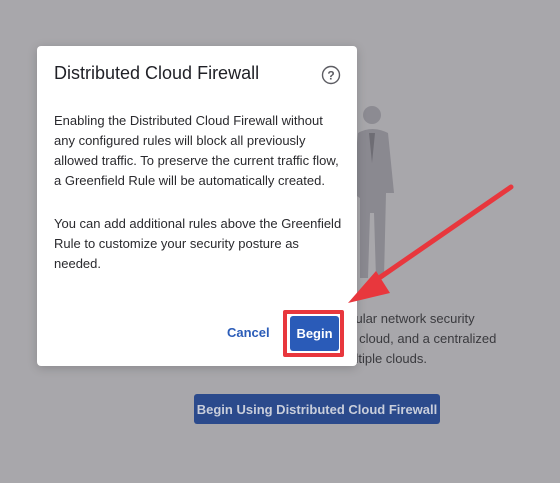 Image resolution: width=560 pixels, height=483 pixels. Describe the element at coordinates (248, 332) in the screenshot. I see `cancel-button: Cancel` at that location.